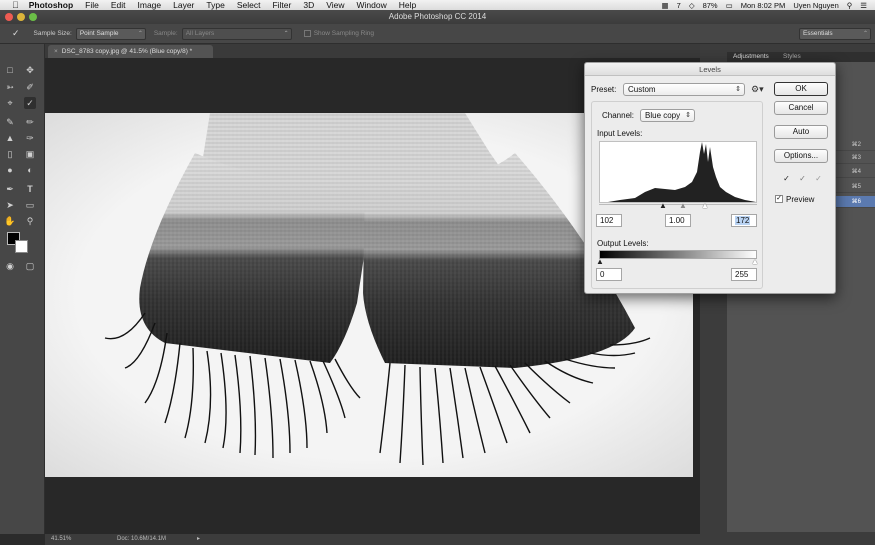 Image resolution: width=875 pixels, height=545 pixels. Describe the element at coordinates (818, 178) in the screenshot. I see `white-point-eyedropper-icon: ✓` at that location.